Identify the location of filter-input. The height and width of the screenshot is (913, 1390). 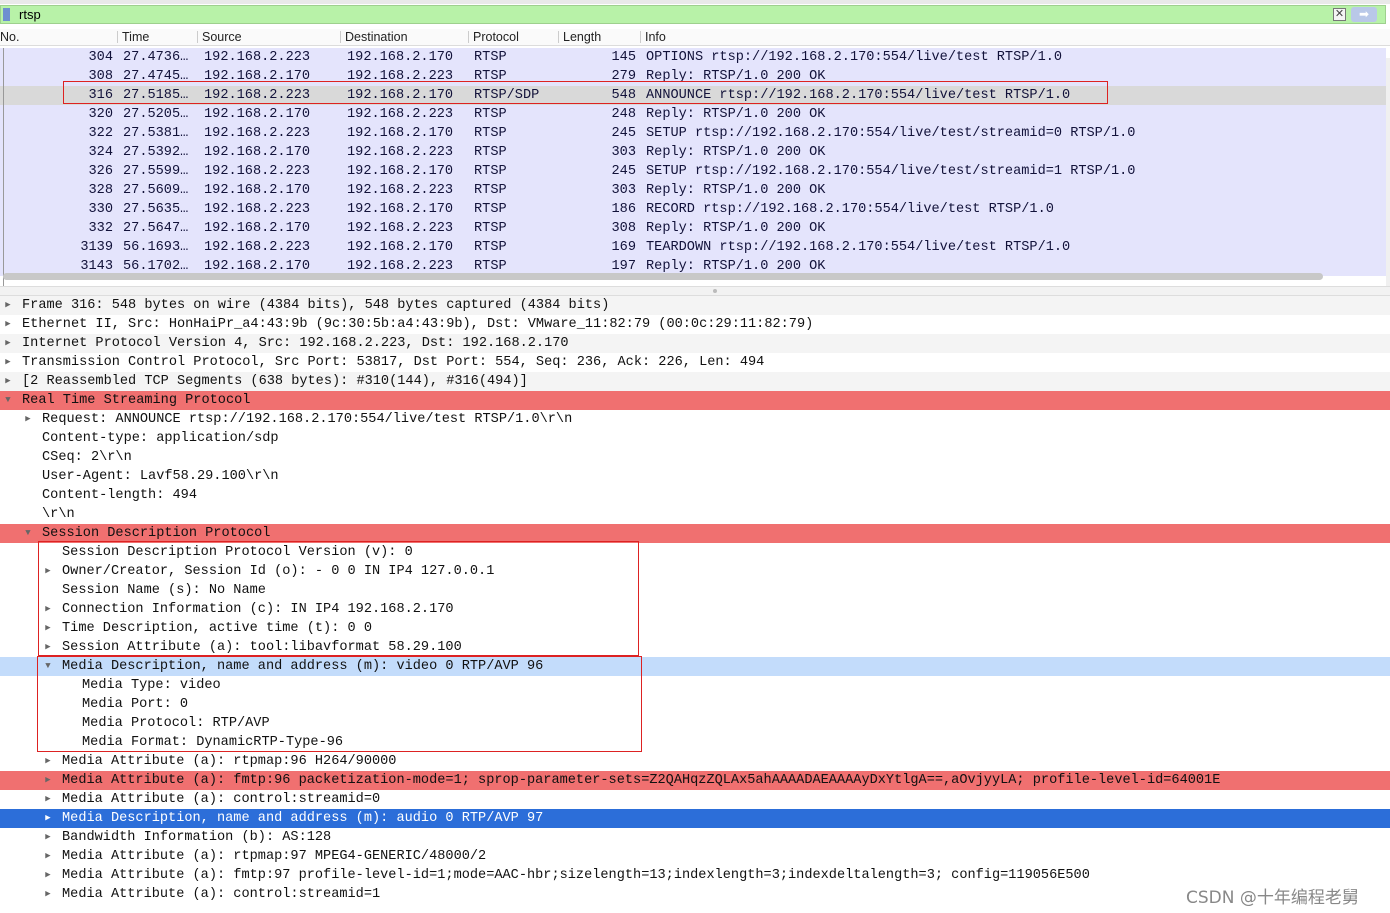
(693, 14).